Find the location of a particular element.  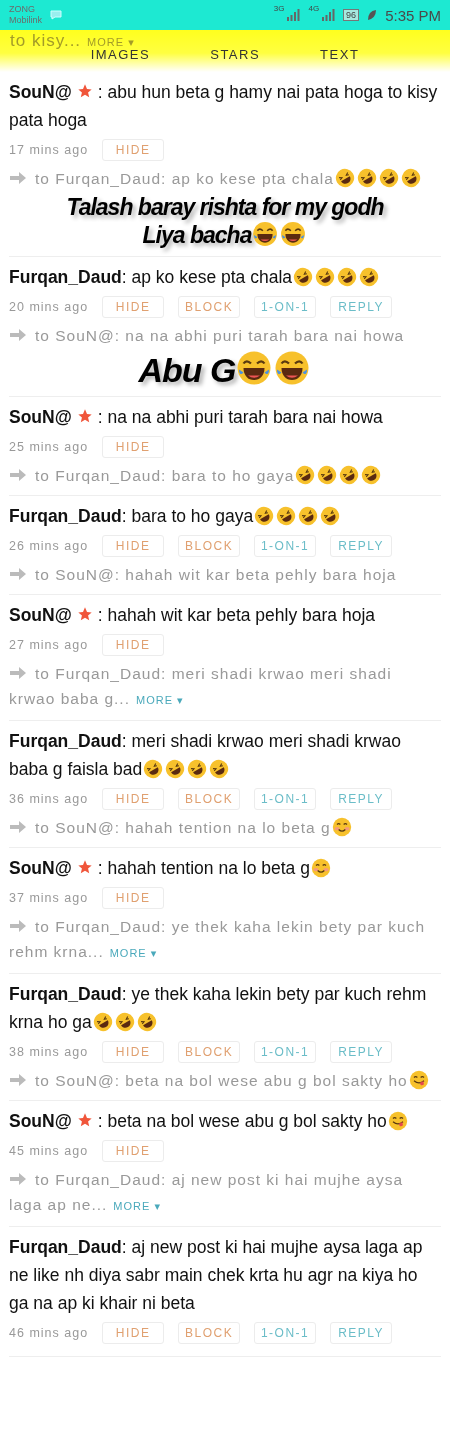

chat-bubble-icon is located at coordinates (56, 15).